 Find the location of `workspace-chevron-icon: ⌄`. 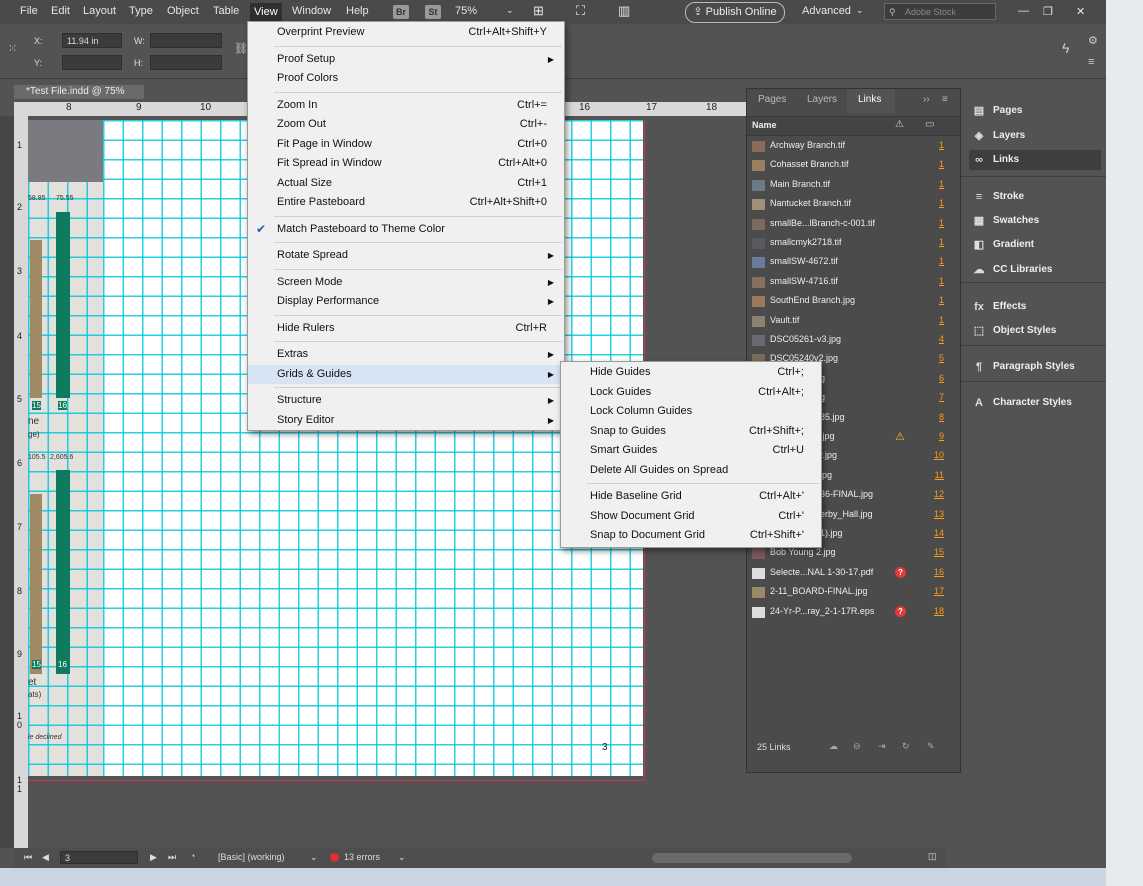

workspace-chevron-icon: ⌄ is located at coordinates (860, 10).